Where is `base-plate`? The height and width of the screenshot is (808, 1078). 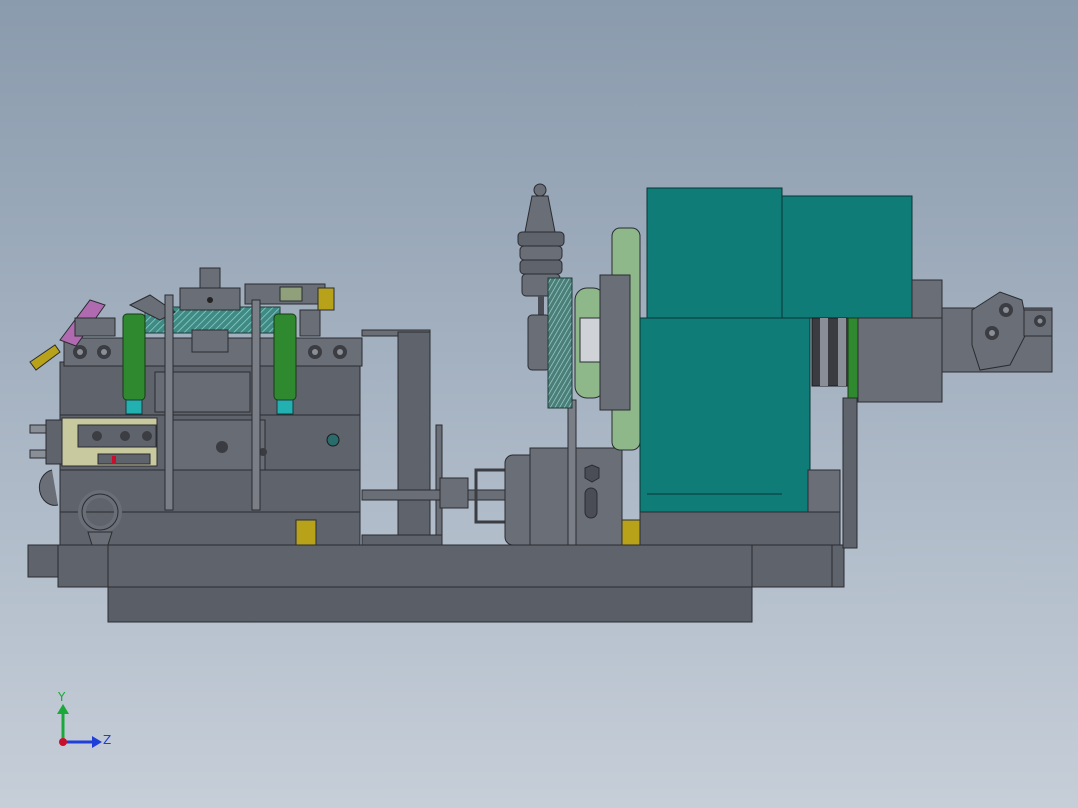
base-plate is located at coordinates (436, 583).